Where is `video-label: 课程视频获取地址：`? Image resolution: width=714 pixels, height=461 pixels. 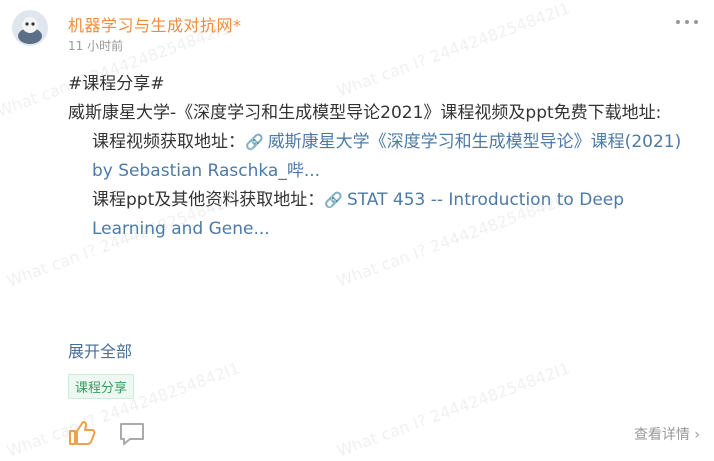 video-label: 课程视频获取地址： is located at coordinates (168, 142).